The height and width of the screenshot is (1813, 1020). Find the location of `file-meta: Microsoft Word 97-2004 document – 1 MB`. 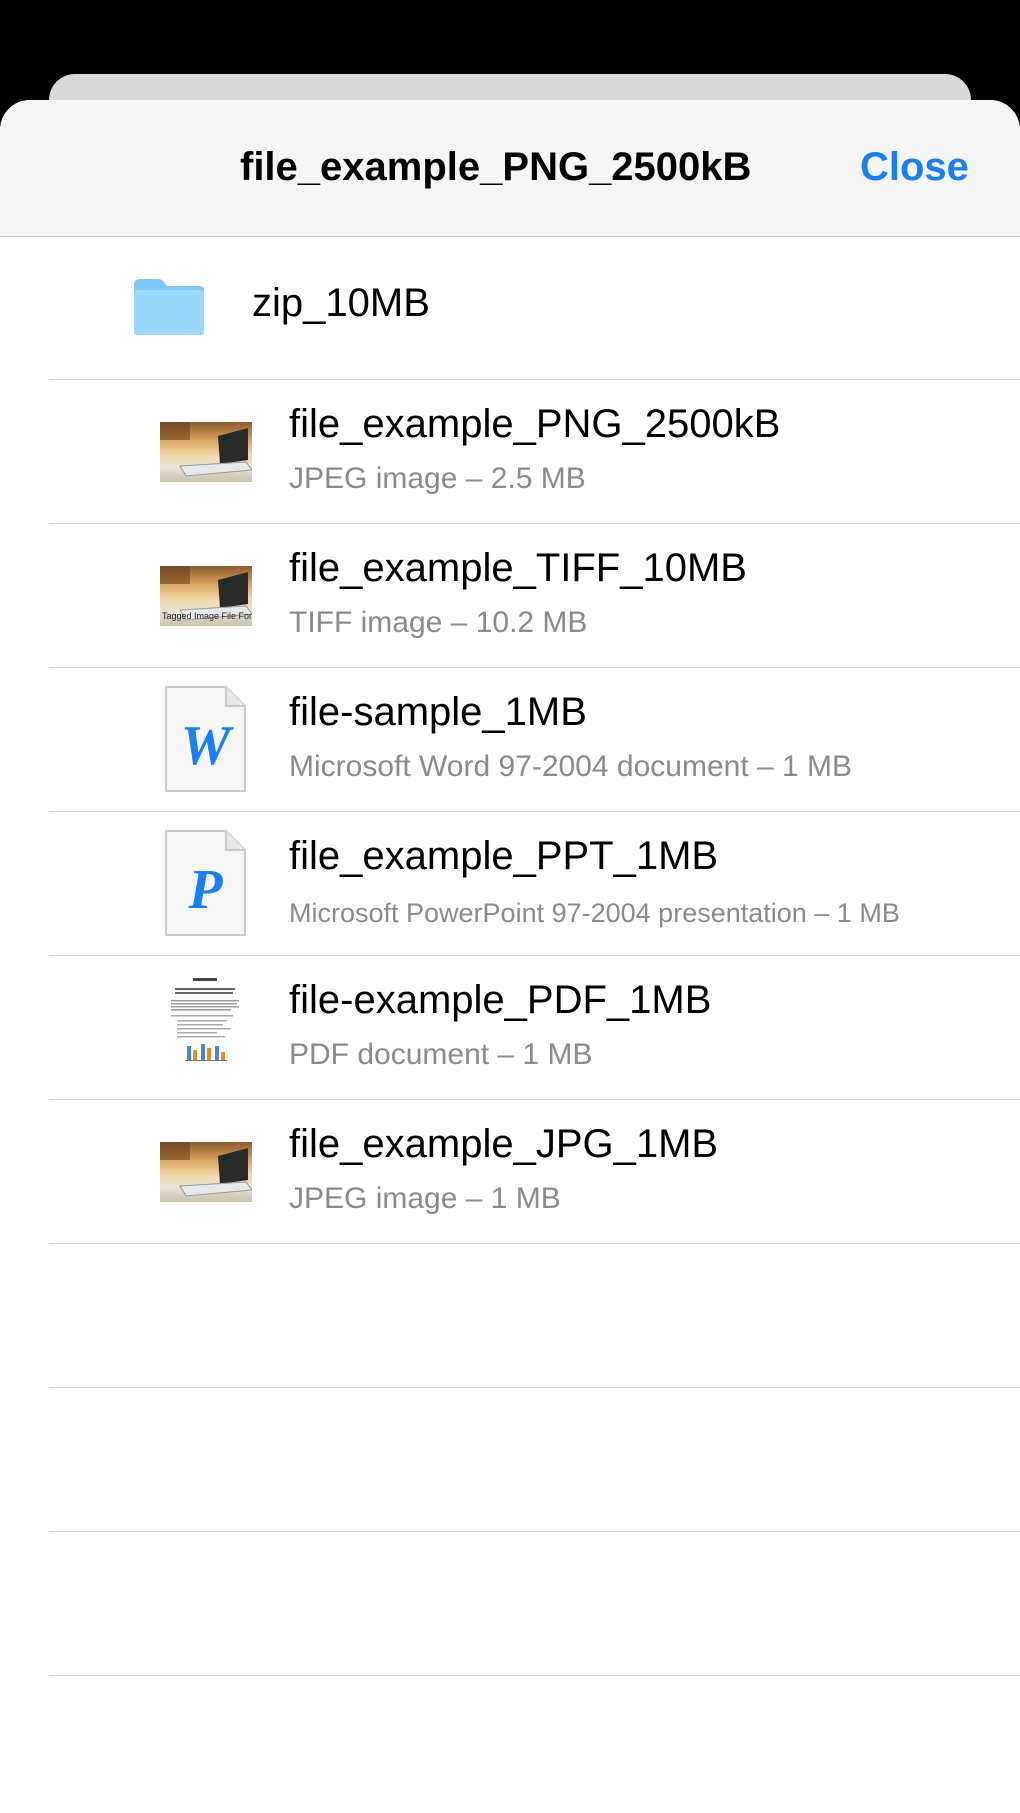

file-meta: Microsoft Word 97-2004 document – 1 MB is located at coordinates (571, 766).